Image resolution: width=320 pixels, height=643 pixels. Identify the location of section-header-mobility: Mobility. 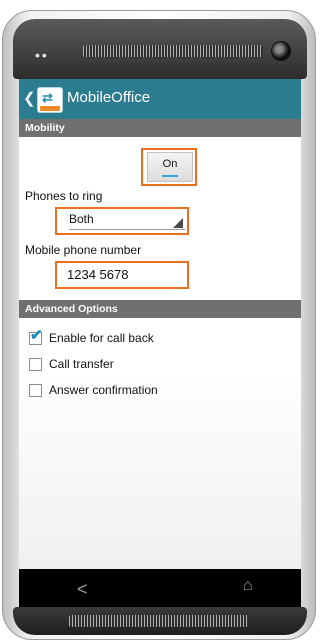
(160, 128).